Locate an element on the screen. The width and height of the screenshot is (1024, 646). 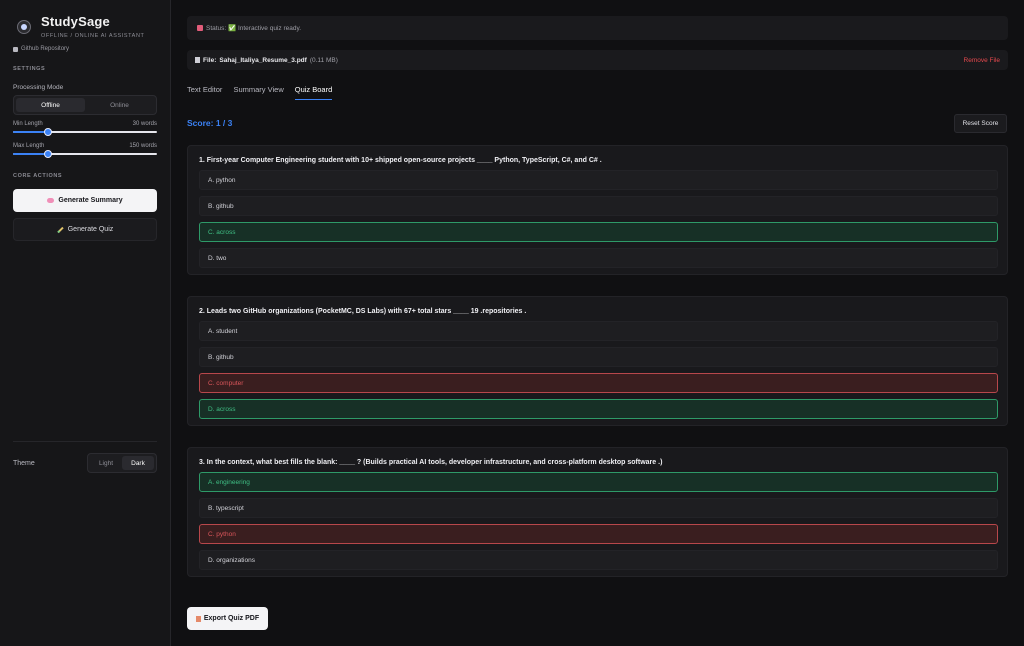
generate-quiz-button: Generate Quiz is located at coordinates (85, 229).